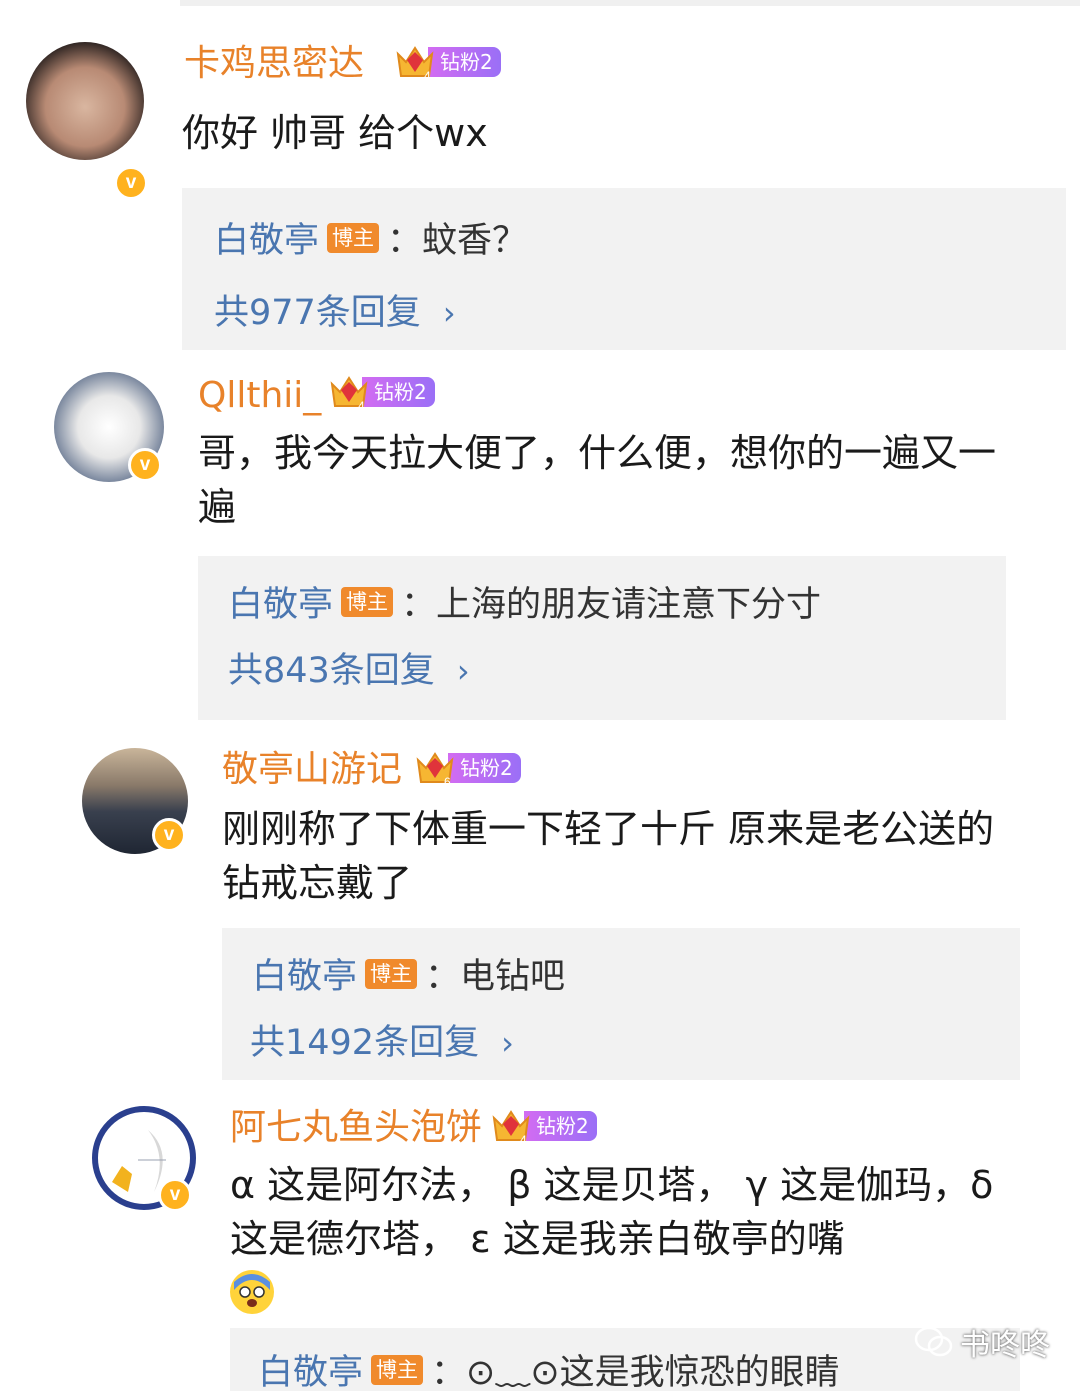  I want to click on reply-line: 白敬亭 博主 ：上海的朋友请注意下分寸, so click(524, 605).